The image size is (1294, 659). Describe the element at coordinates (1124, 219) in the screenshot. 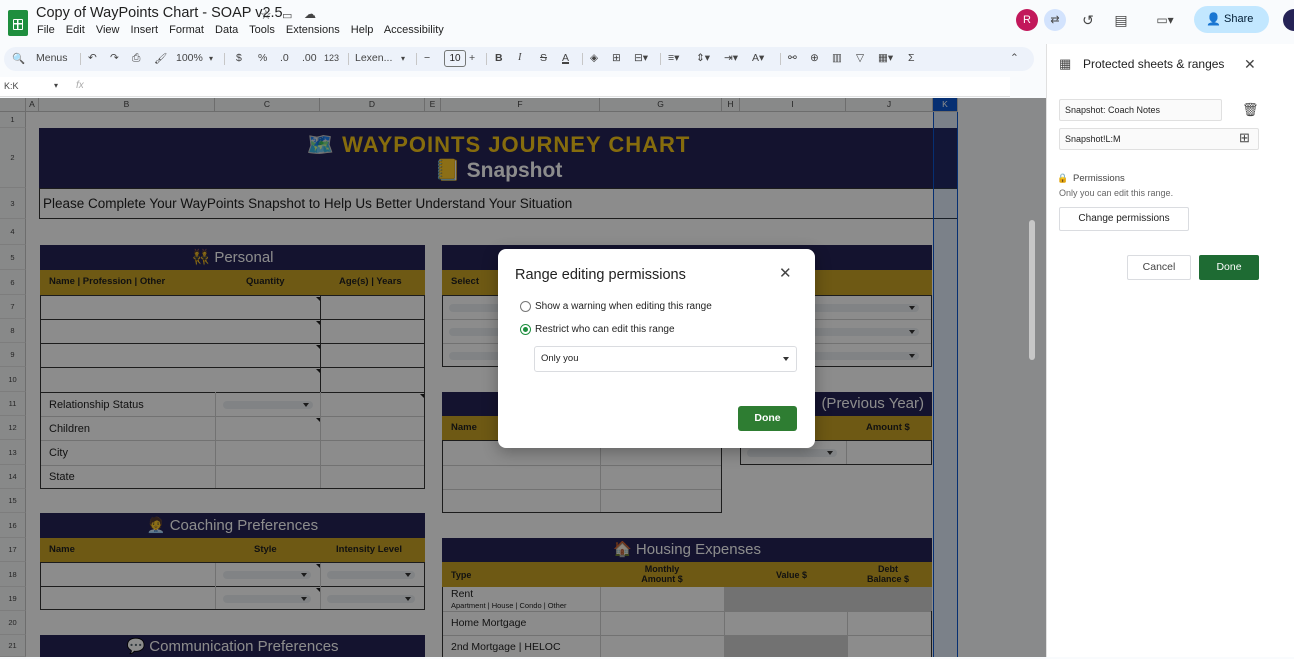

I see `change-permissions-button: Change permissions` at that location.